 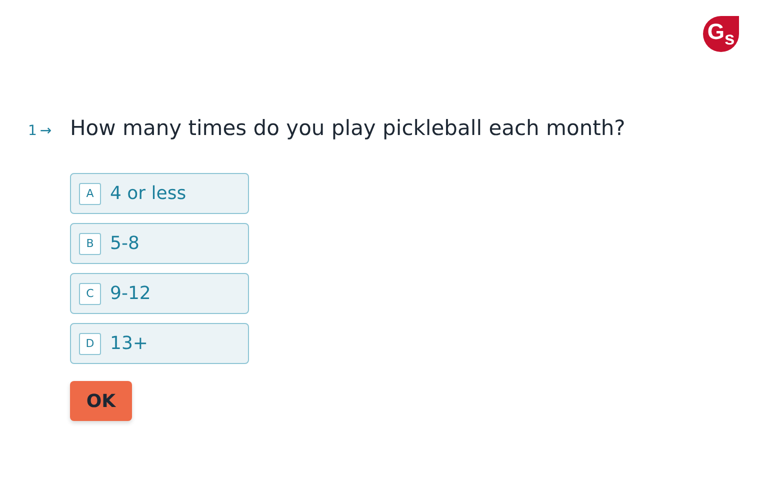 I want to click on question-number: 1, so click(x=32, y=131).